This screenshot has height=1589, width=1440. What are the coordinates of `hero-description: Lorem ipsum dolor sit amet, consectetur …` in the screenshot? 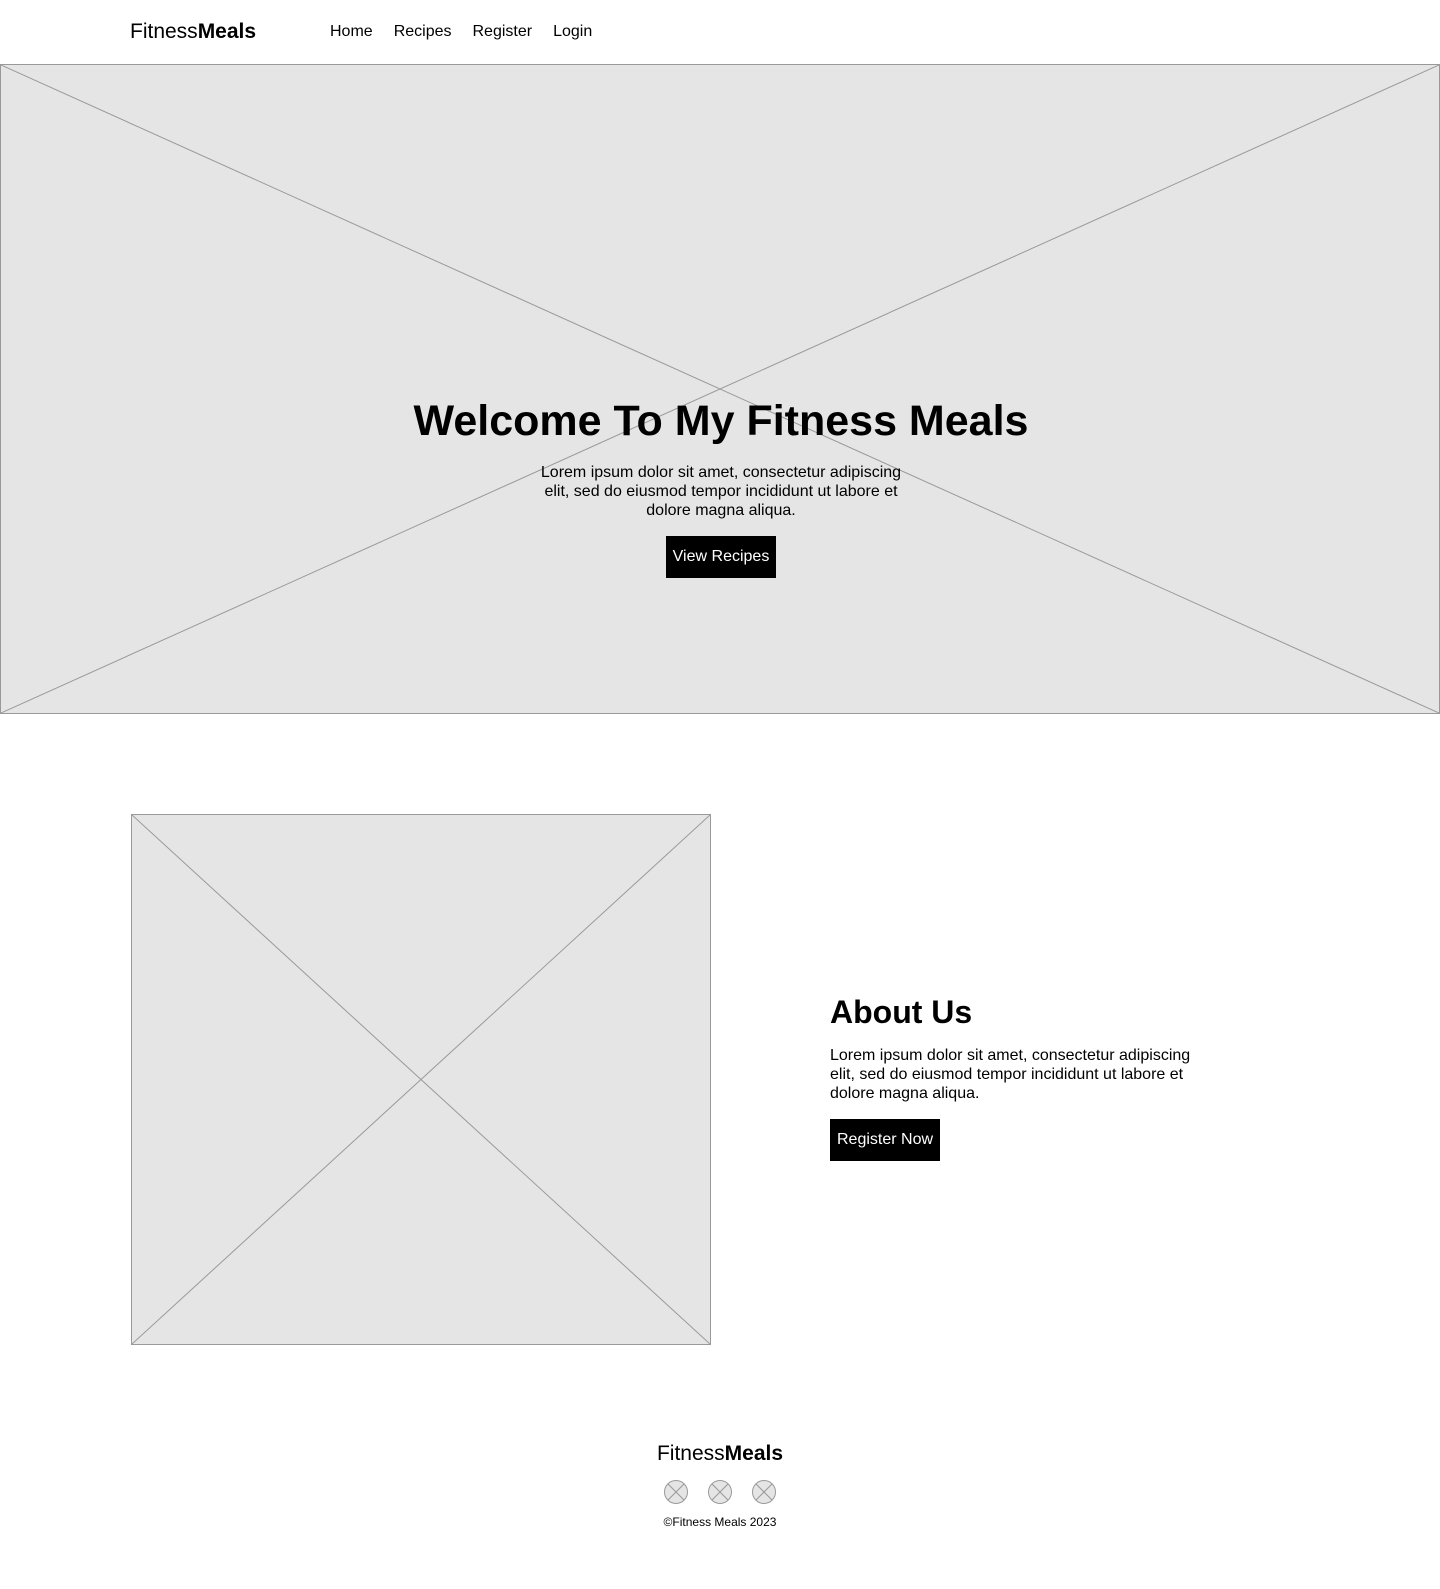 It's located at (721, 491).